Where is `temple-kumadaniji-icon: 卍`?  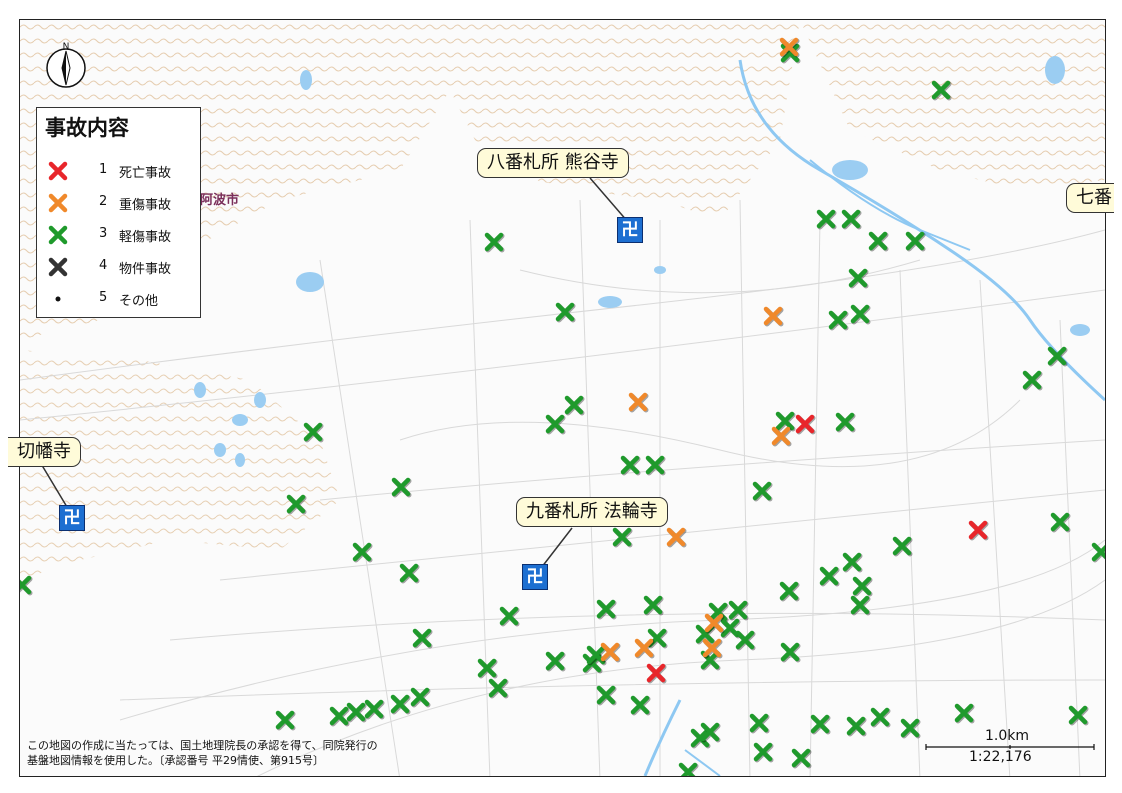 temple-kumadaniji-icon: 卍 is located at coordinates (630, 230).